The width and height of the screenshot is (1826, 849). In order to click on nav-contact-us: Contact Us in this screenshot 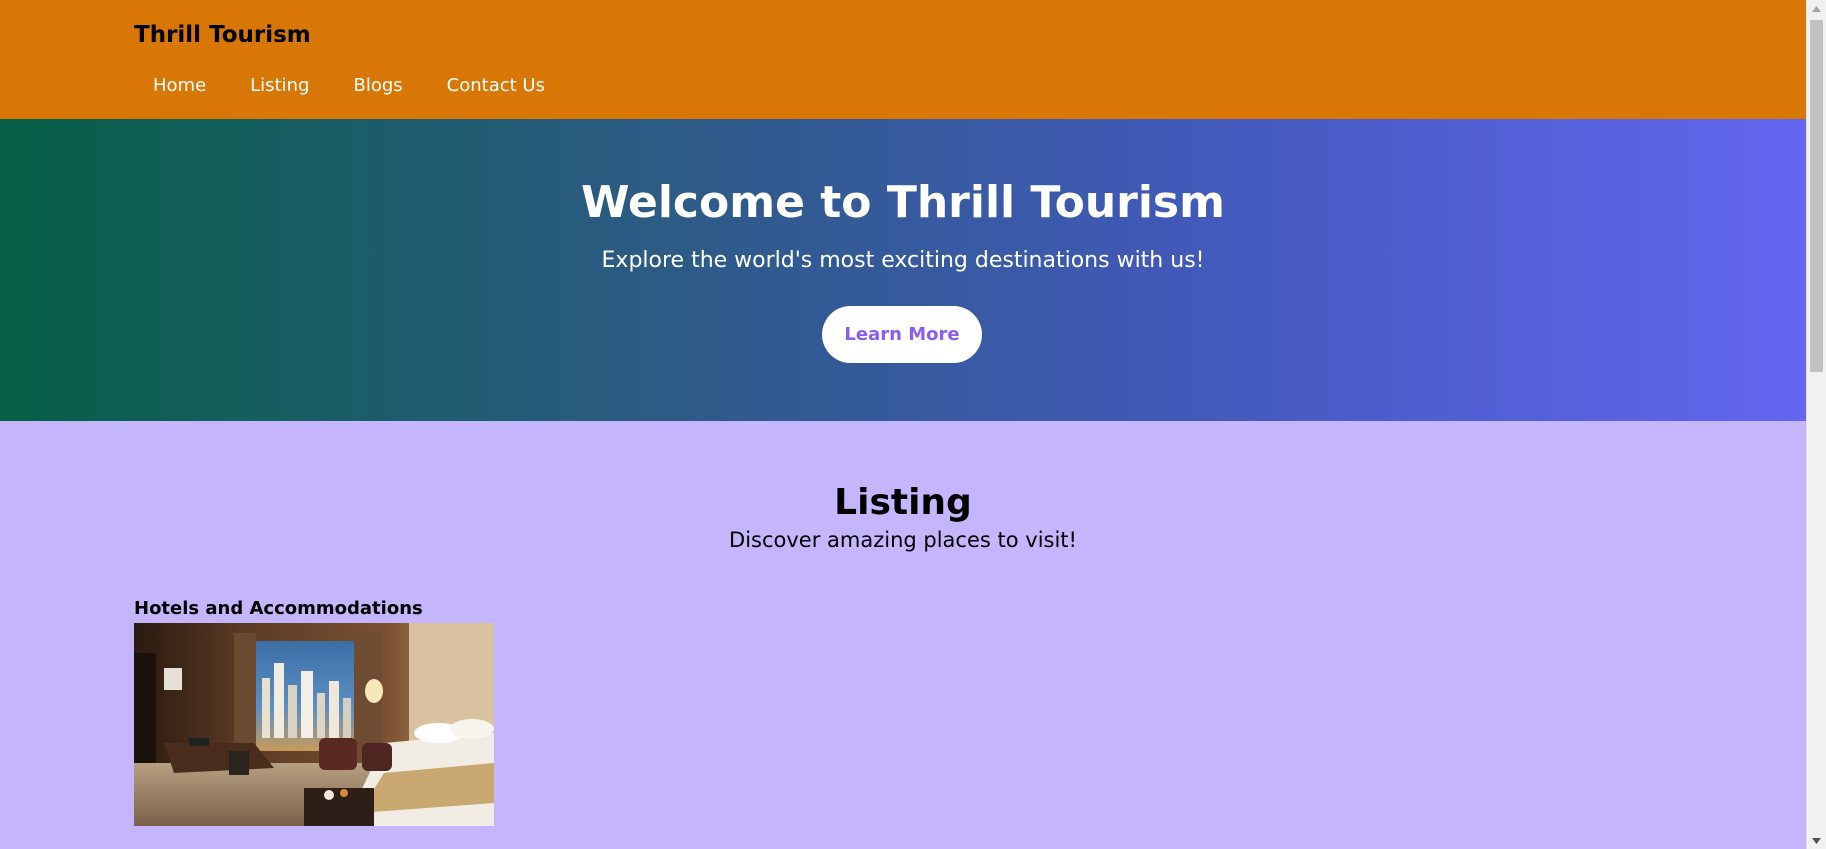, I will do `click(496, 86)`.